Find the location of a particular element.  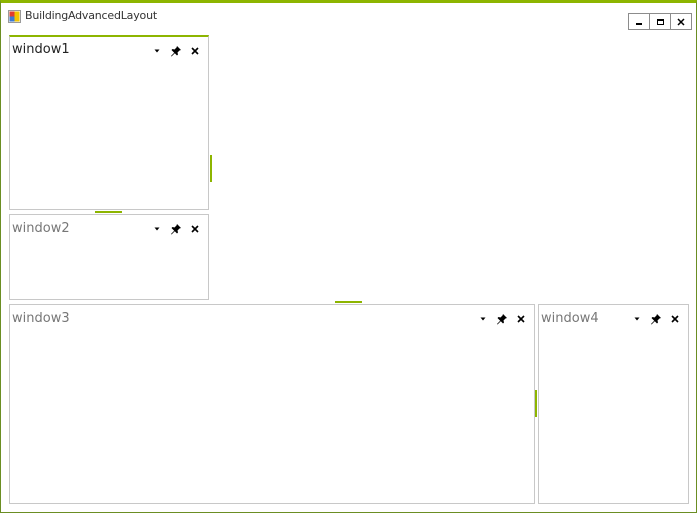

pane-window2: window2 is located at coordinates (109, 257).